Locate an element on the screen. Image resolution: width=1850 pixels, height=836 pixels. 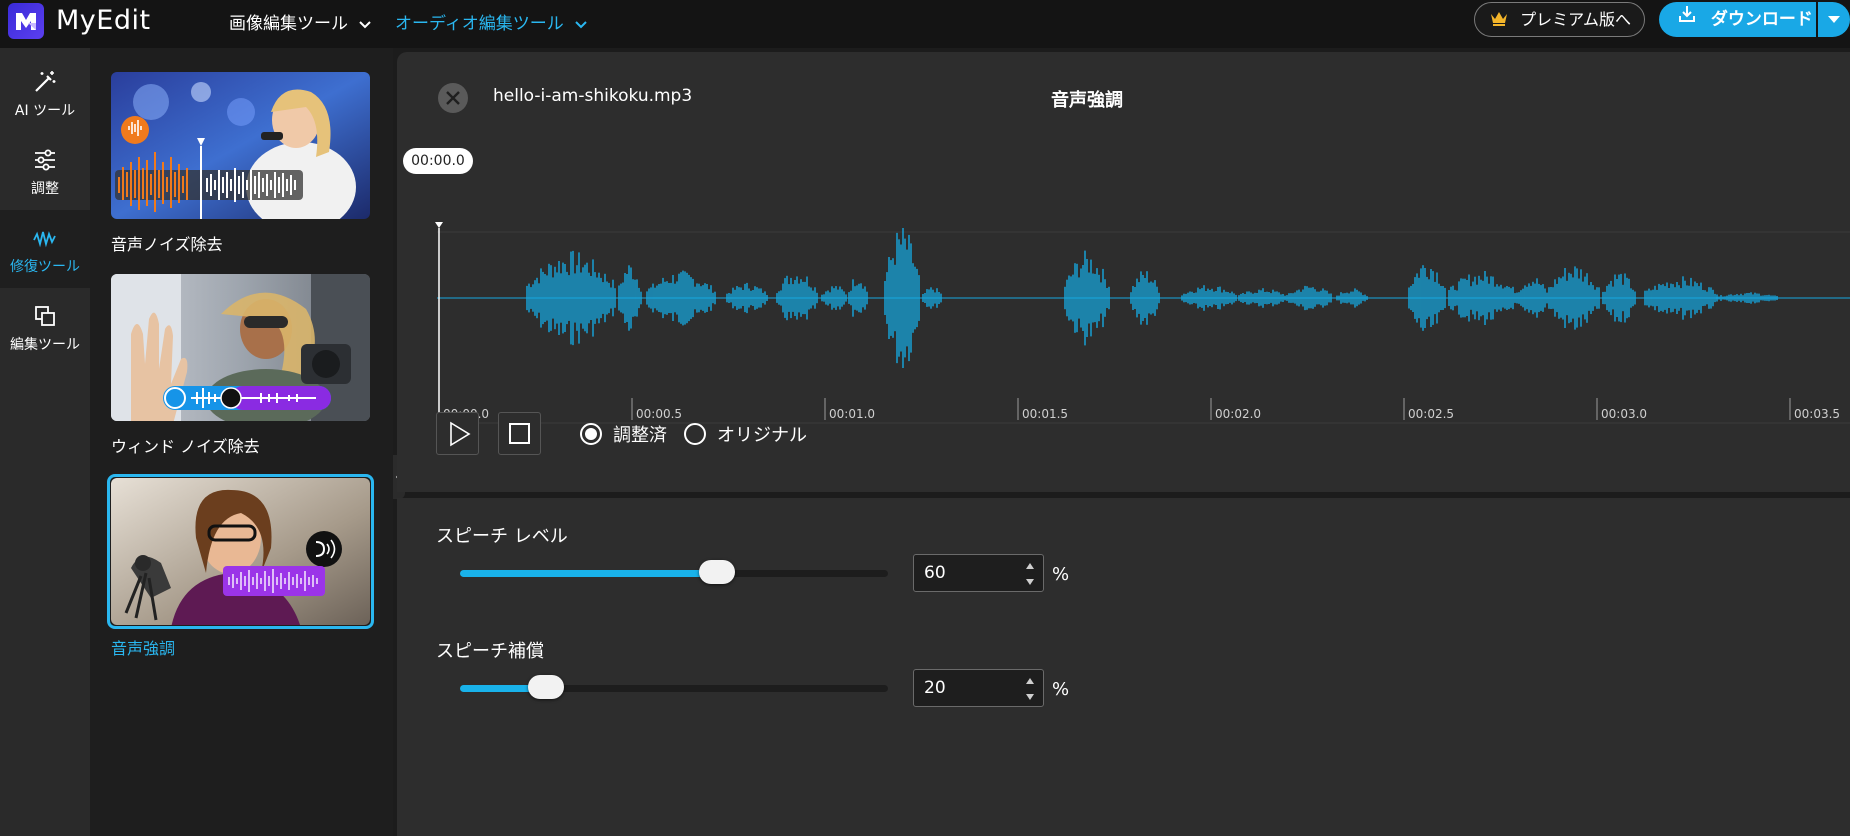
download-button: ダウンロード is located at coordinates (1737, 19).